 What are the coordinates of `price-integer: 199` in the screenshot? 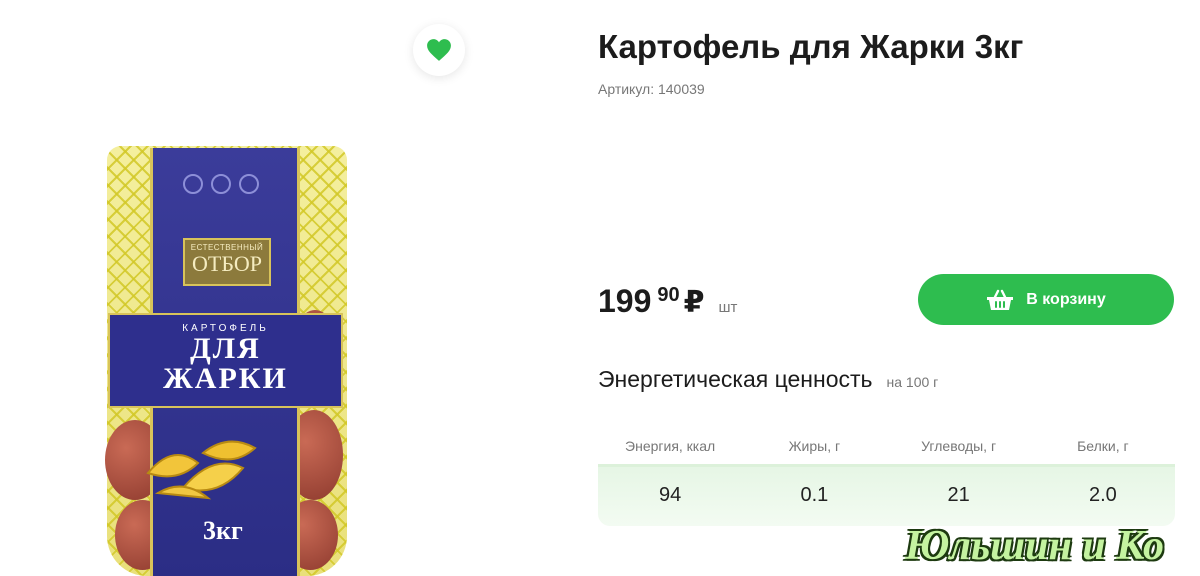 It's located at (625, 301).